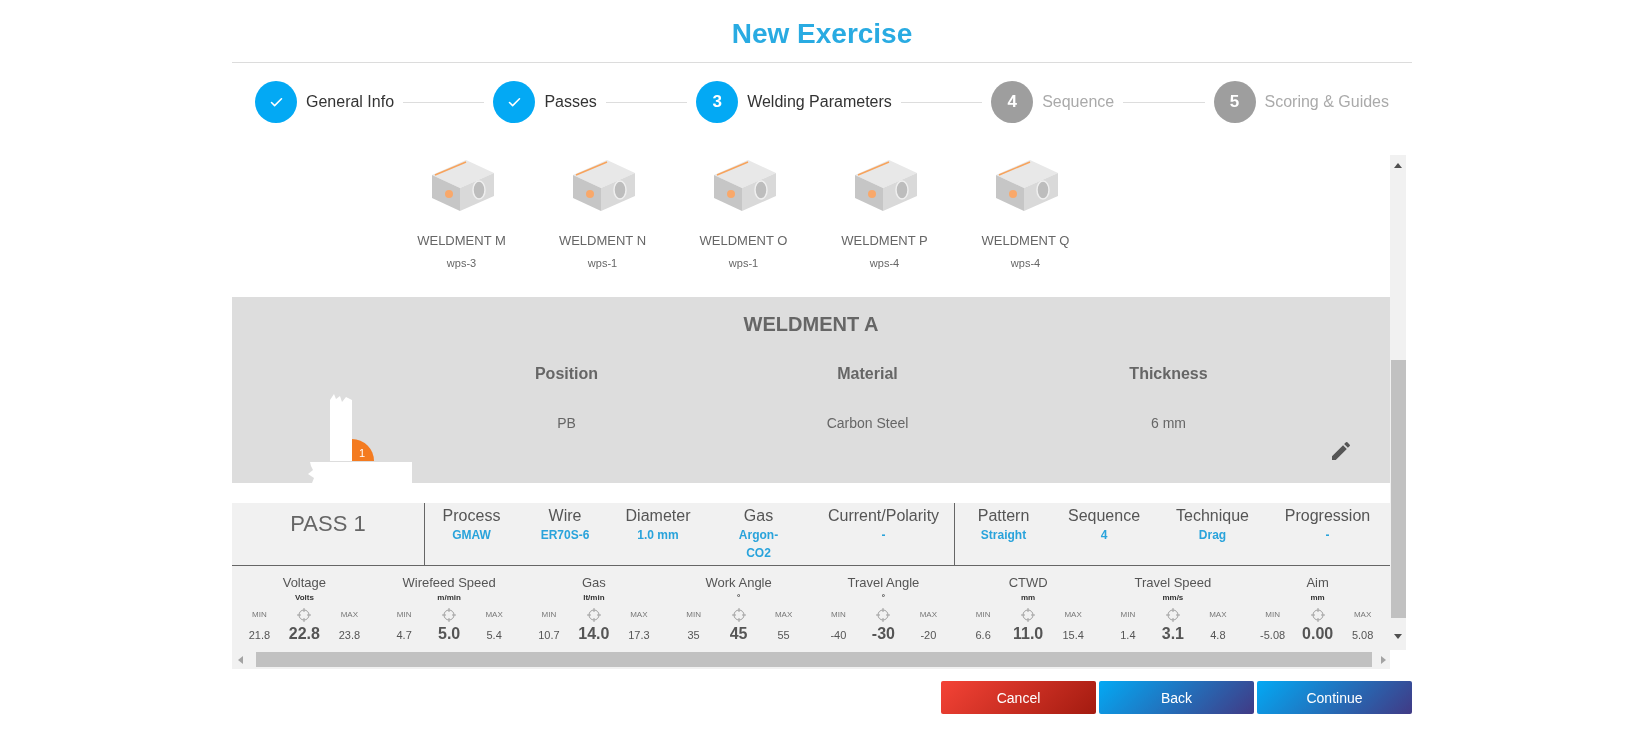 The image size is (1644, 729). I want to click on parameter-unit: Volts, so click(304, 598).